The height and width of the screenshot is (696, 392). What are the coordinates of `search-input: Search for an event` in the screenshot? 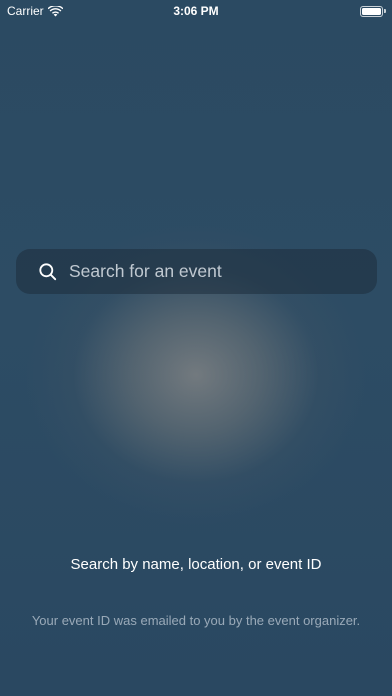 It's located at (196, 271).